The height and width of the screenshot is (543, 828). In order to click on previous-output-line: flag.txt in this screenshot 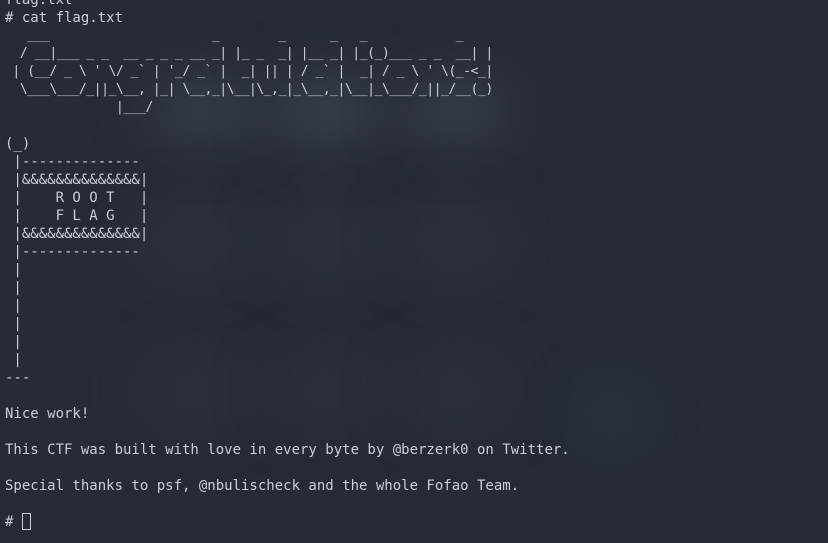, I will do `click(39, 4)`.